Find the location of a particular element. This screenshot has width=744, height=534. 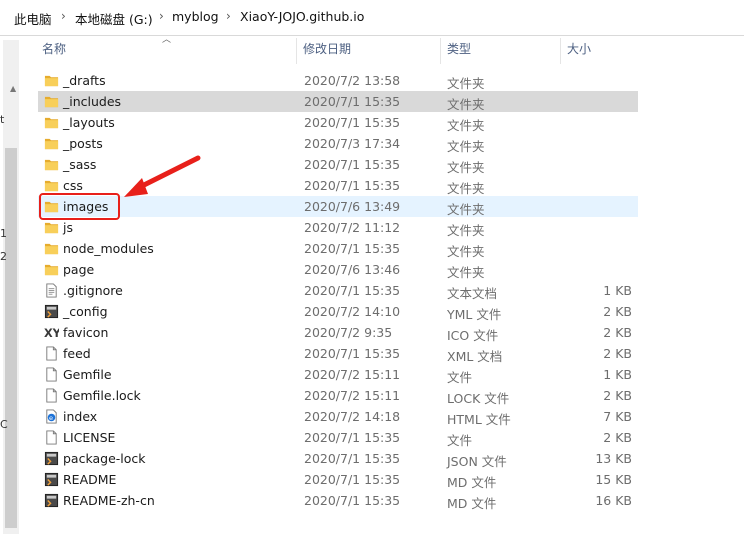

file-type: JSON 文件 is located at coordinates (477, 461).